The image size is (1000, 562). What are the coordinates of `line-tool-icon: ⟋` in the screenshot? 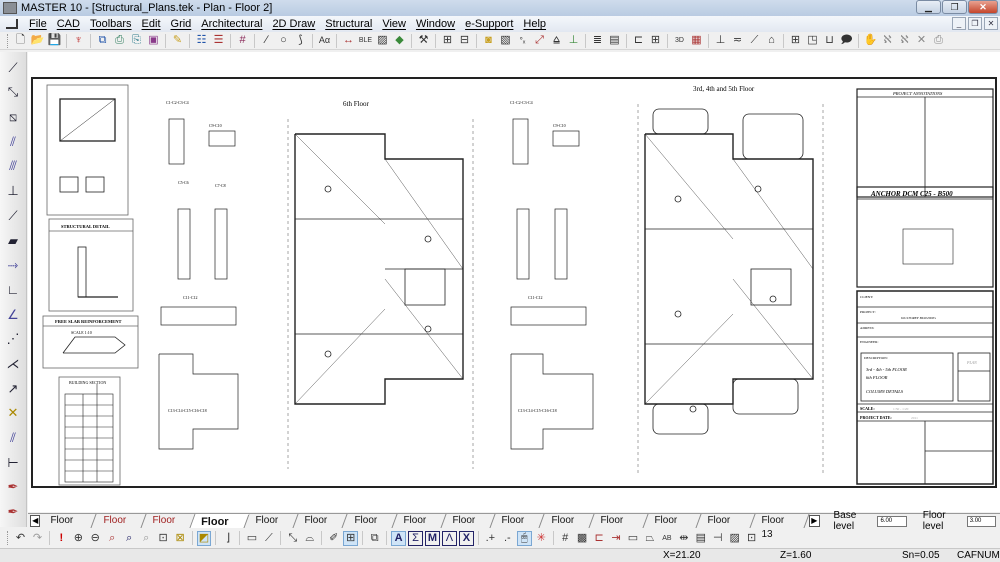 It's located at (268, 538).